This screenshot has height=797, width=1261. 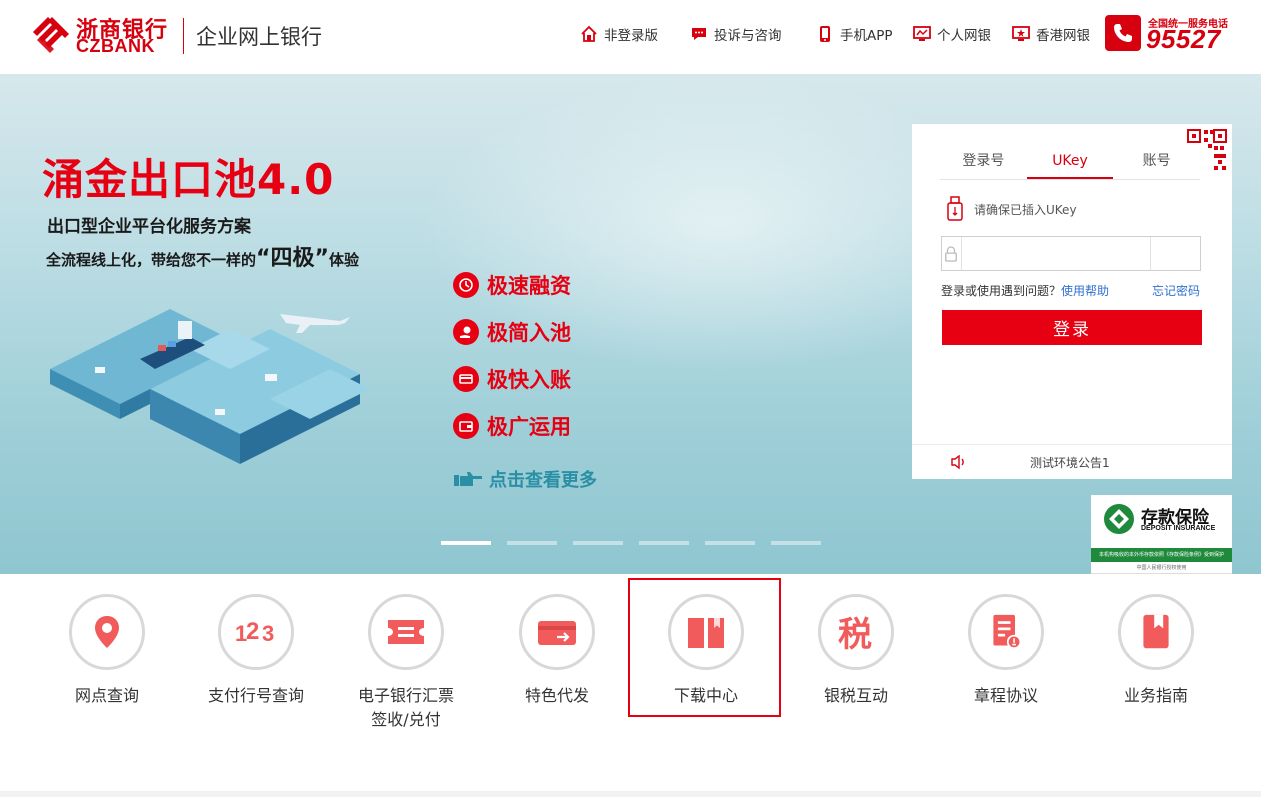 What do you see at coordinates (1123, 33) in the screenshot?
I see `phone-icon` at bounding box center [1123, 33].